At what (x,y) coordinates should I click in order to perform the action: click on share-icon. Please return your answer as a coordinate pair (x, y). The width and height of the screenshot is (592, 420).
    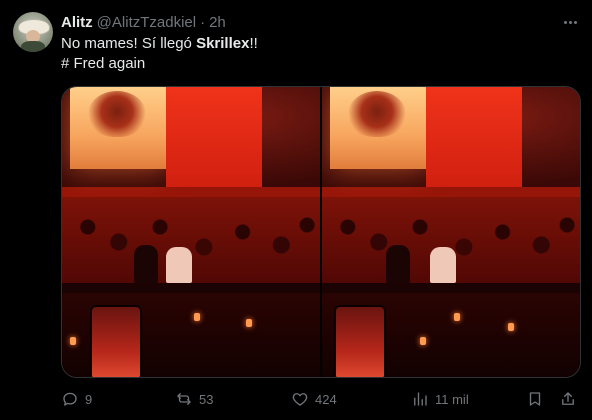
    Looking at the image, I should click on (568, 398).